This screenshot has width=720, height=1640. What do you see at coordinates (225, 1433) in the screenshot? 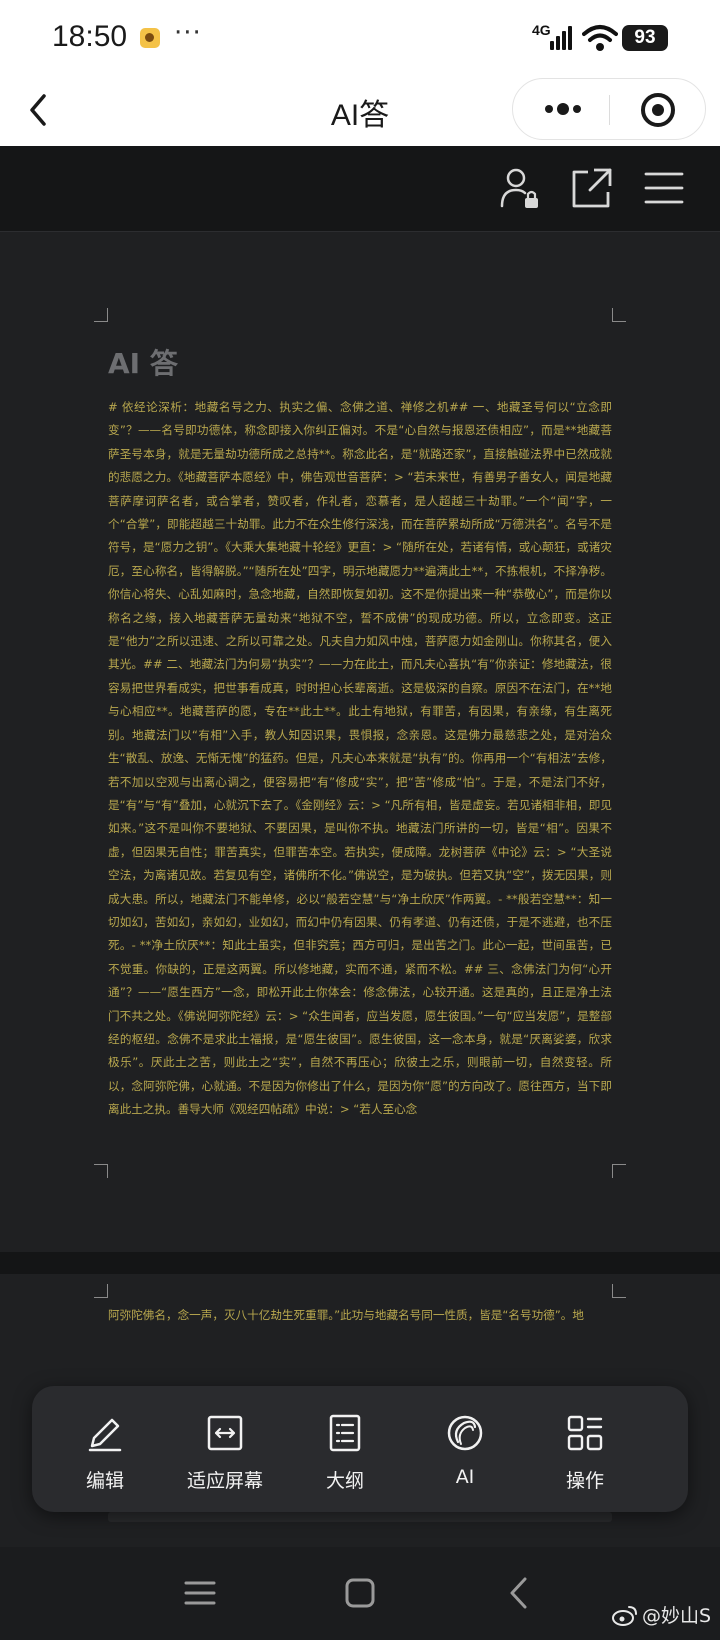
I see `fit-screen-icon` at bounding box center [225, 1433].